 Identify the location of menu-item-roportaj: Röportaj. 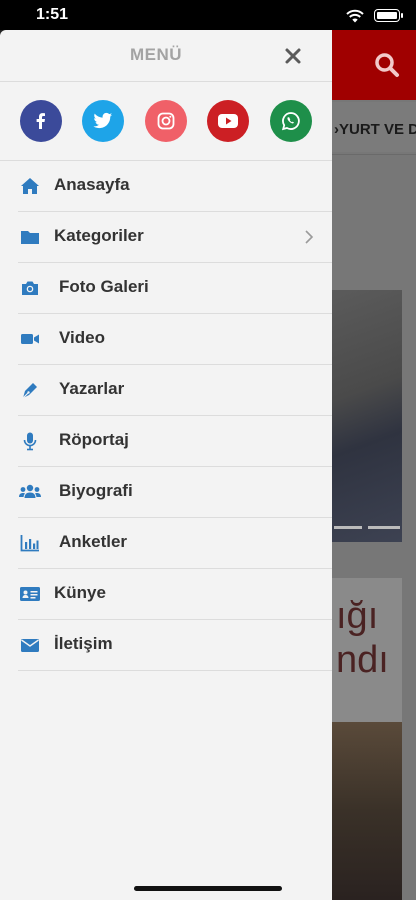
(175, 441).